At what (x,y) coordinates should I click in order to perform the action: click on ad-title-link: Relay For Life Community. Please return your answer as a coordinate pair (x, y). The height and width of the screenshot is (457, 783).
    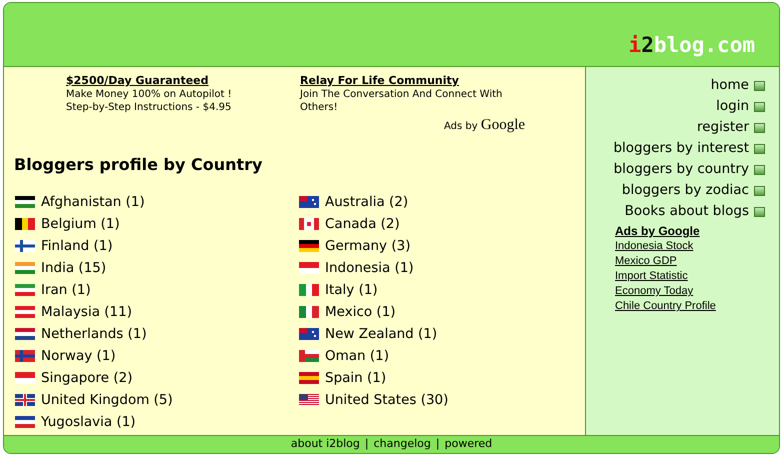
    Looking at the image, I should click on (379, 80).